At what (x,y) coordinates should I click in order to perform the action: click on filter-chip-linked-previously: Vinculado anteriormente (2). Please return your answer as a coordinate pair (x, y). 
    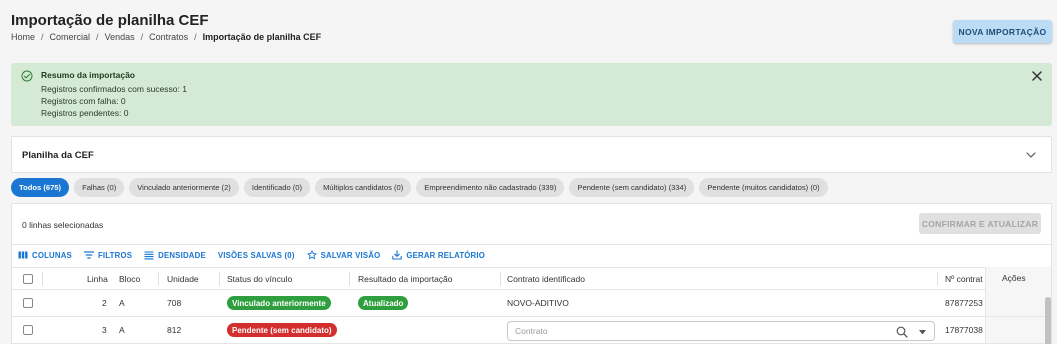
    Looking at the image, I should click on (184, 187).